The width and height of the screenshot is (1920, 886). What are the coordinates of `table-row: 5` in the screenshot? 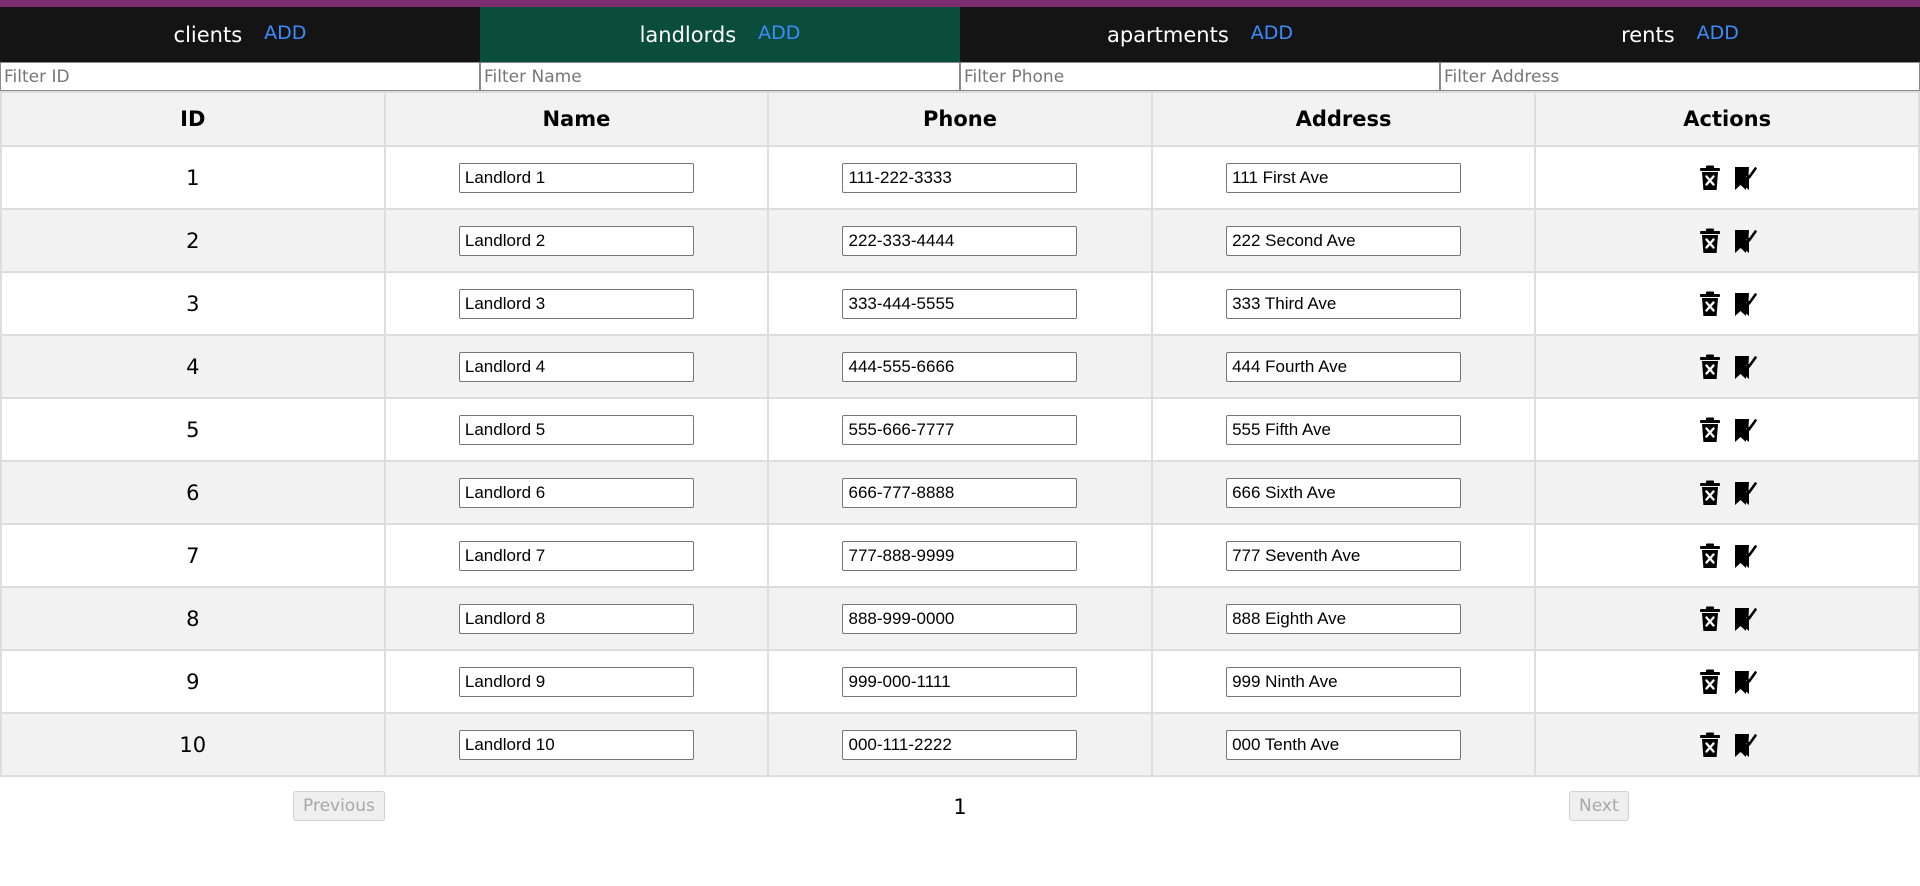 It's located at (960, 429).